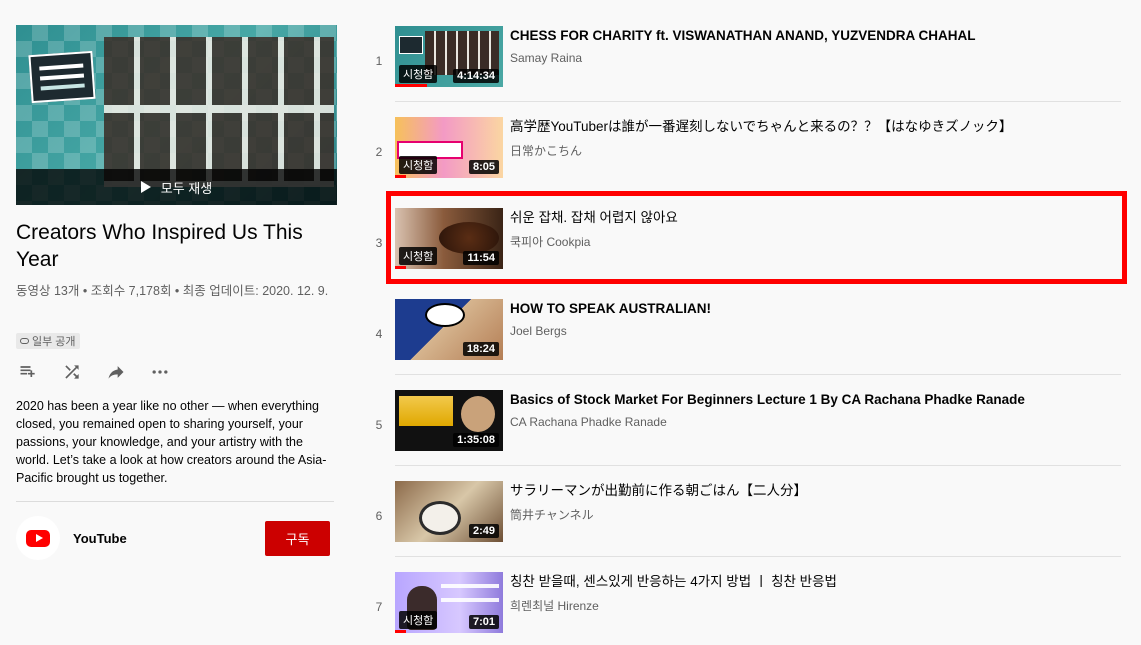  Describe the element at coordinates (483, 622) in the screenshot. I see `duration-badge: 7:01` at that location.